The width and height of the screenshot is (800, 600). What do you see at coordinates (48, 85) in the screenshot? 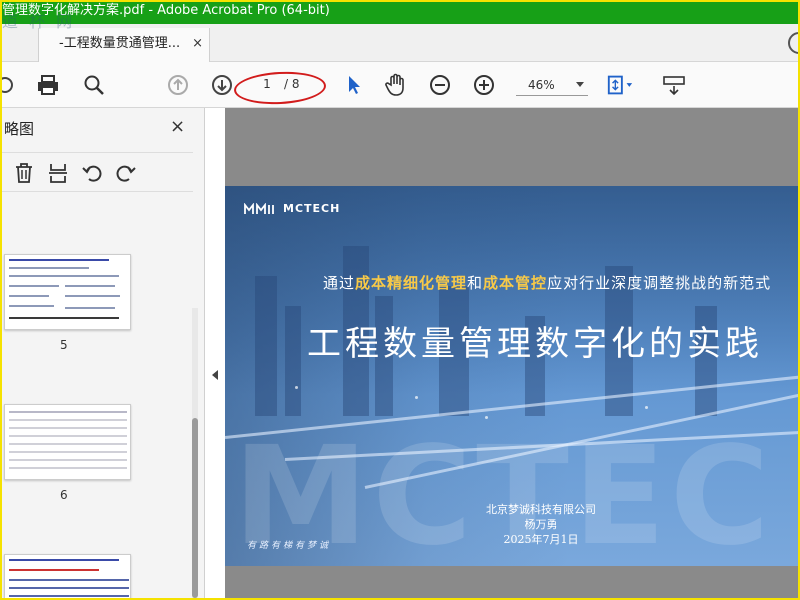
I see `print-button` at bounding box center [48, 85].